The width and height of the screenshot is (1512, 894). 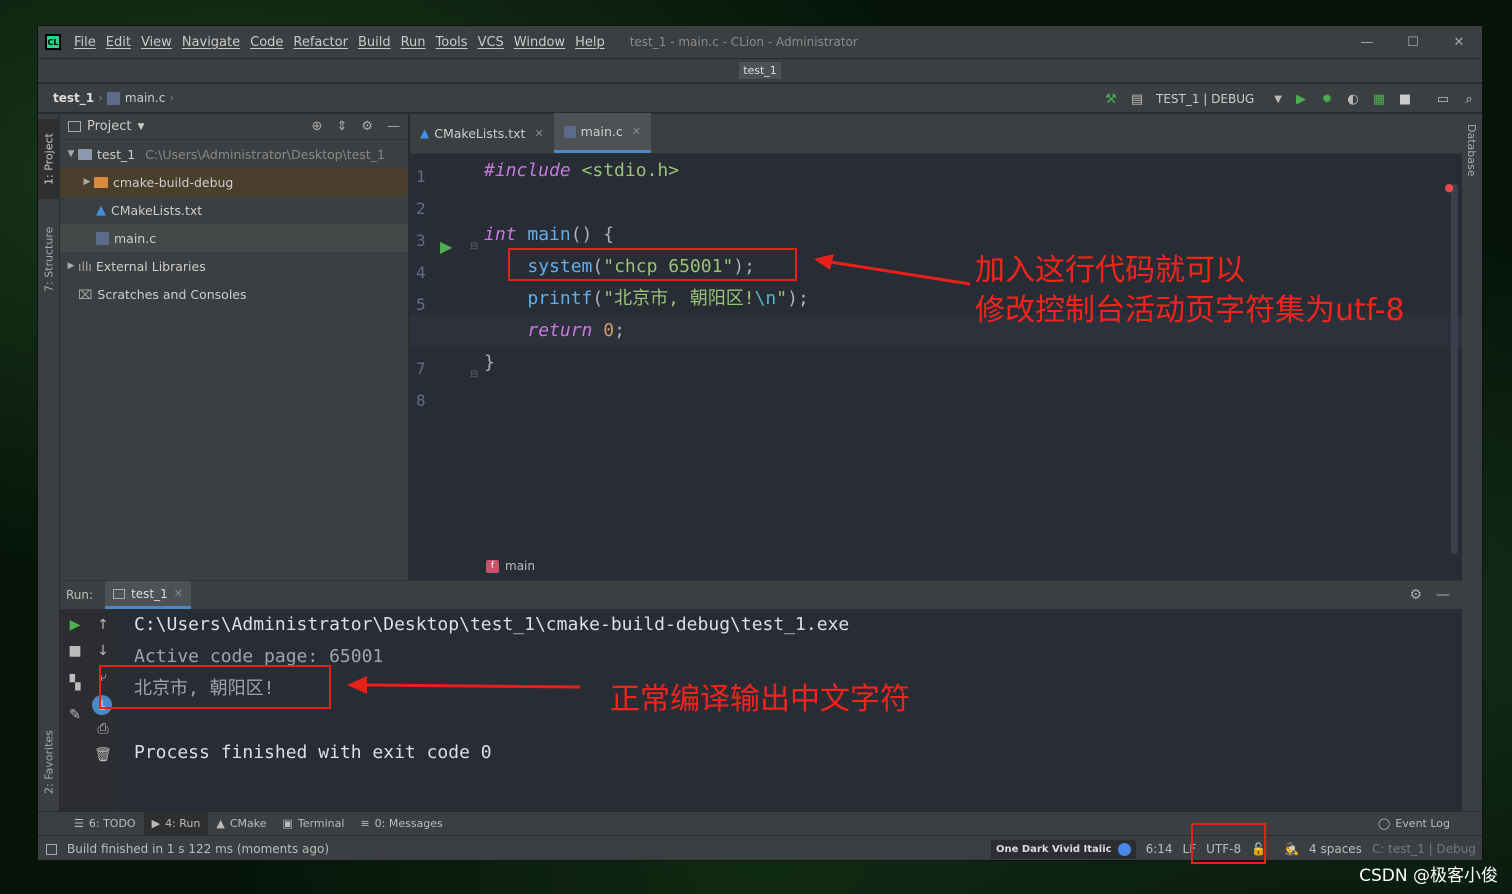 I want to click on menu-run: Run, so click(x=413, y=42).